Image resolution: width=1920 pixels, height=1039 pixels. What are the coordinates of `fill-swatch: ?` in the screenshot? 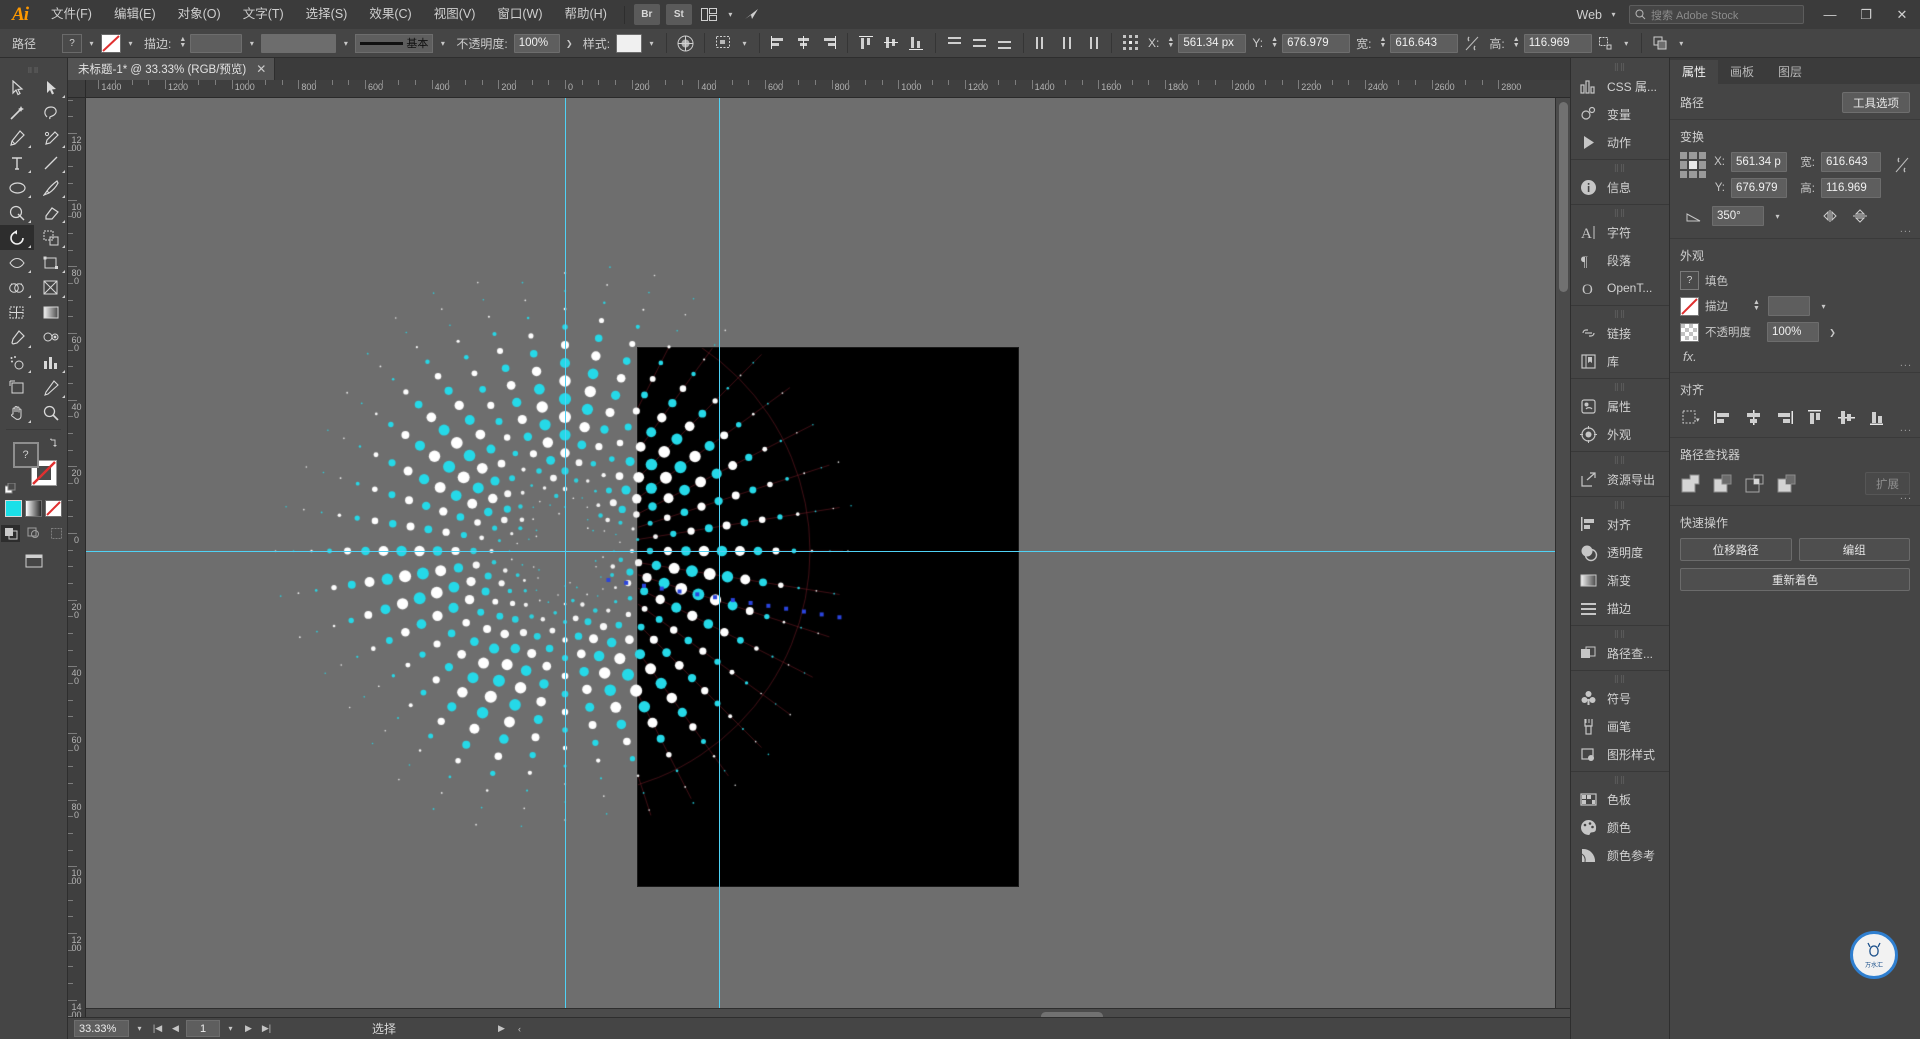 It's located at (72, 43).